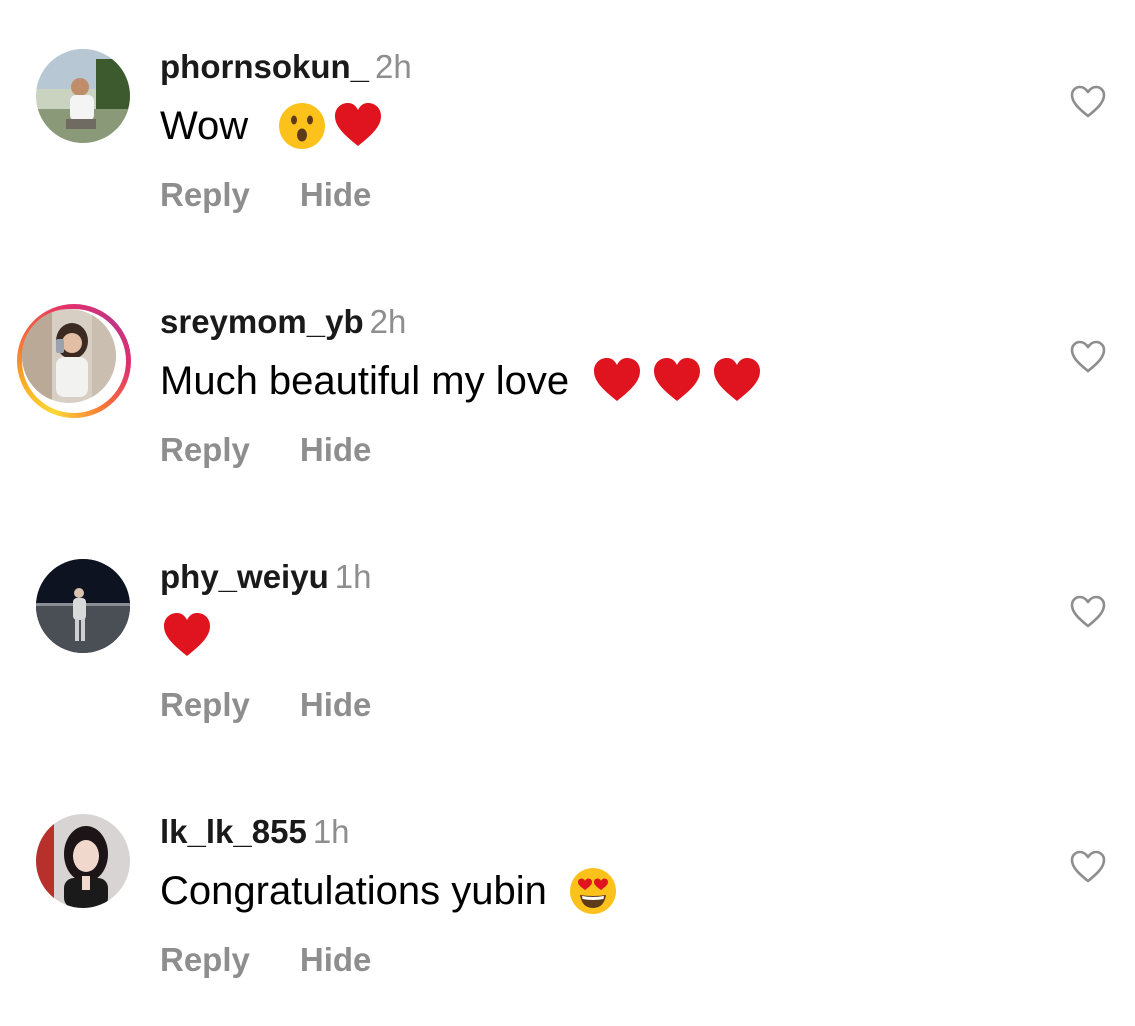 This screenshot has width=1135, height=1026. Describe the element at coordinates (204, 126) in the screenshot. I see `comment-body: Wow` at that location.